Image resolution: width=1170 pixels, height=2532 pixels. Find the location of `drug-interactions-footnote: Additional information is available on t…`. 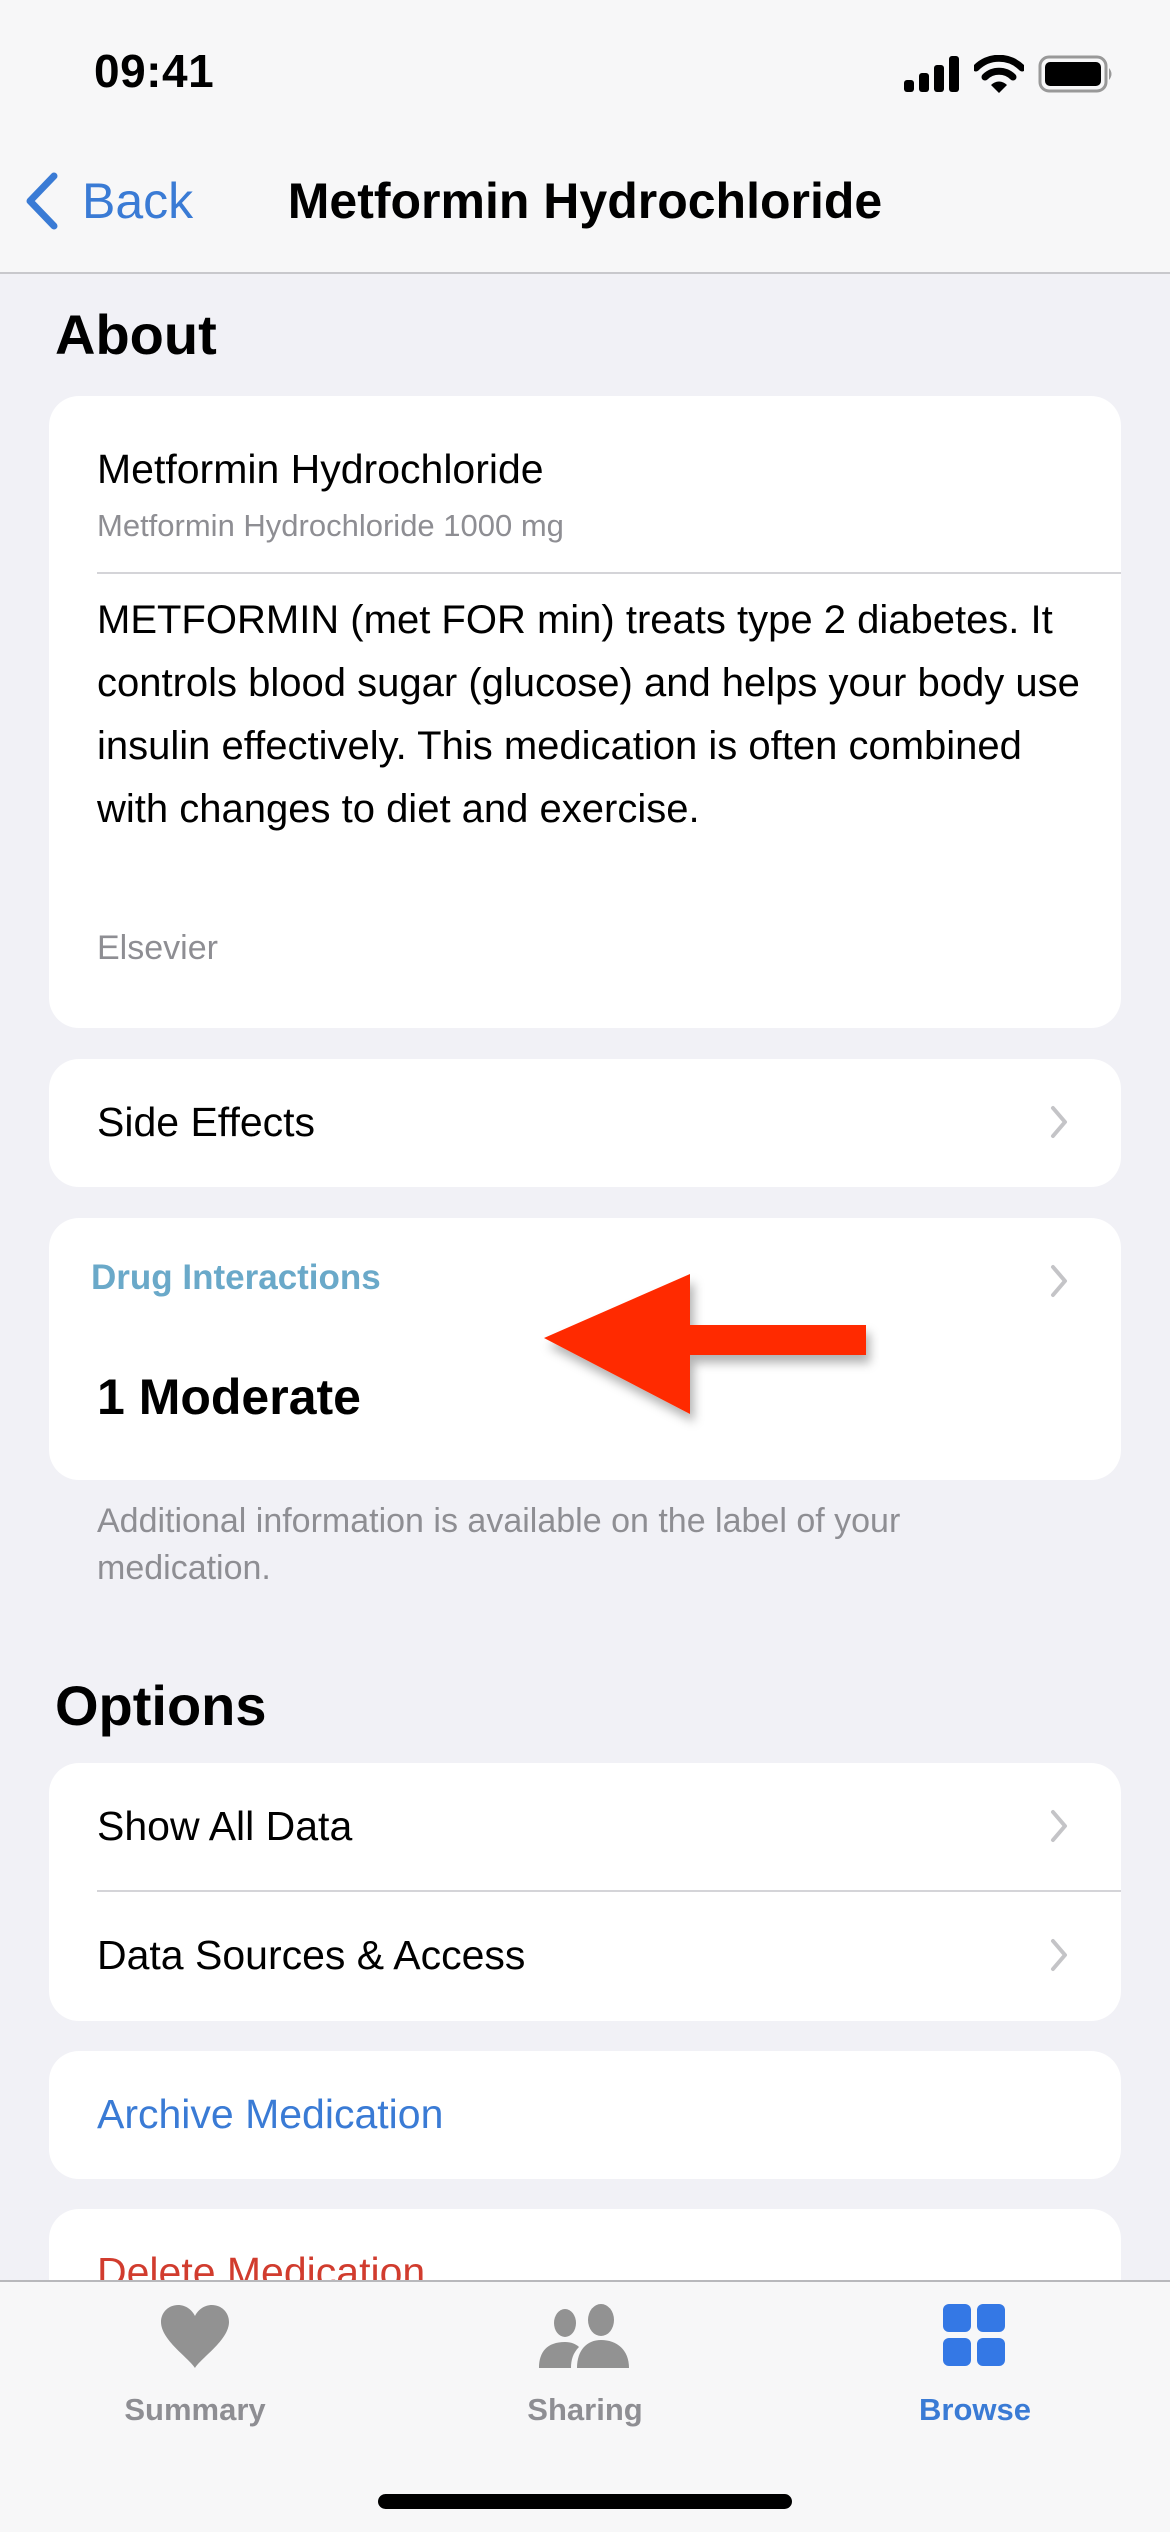

drug-interactions-footnote: Additional information is available on t… is located at coordinates (499, 1544).